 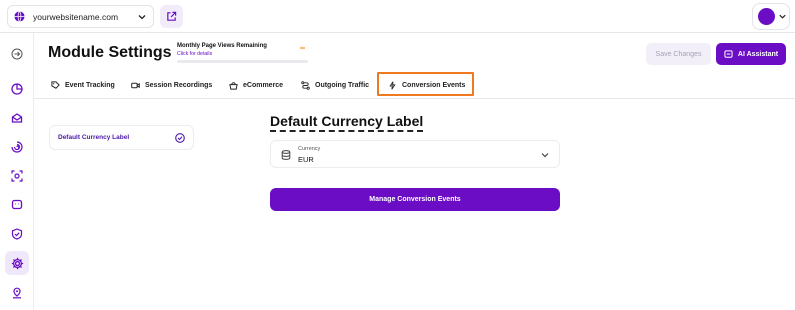 What do you see at coordinates (76, 16) in the screenshot?
I see `website-name: yourwebsitename.com` at bounding box center [76, 16].